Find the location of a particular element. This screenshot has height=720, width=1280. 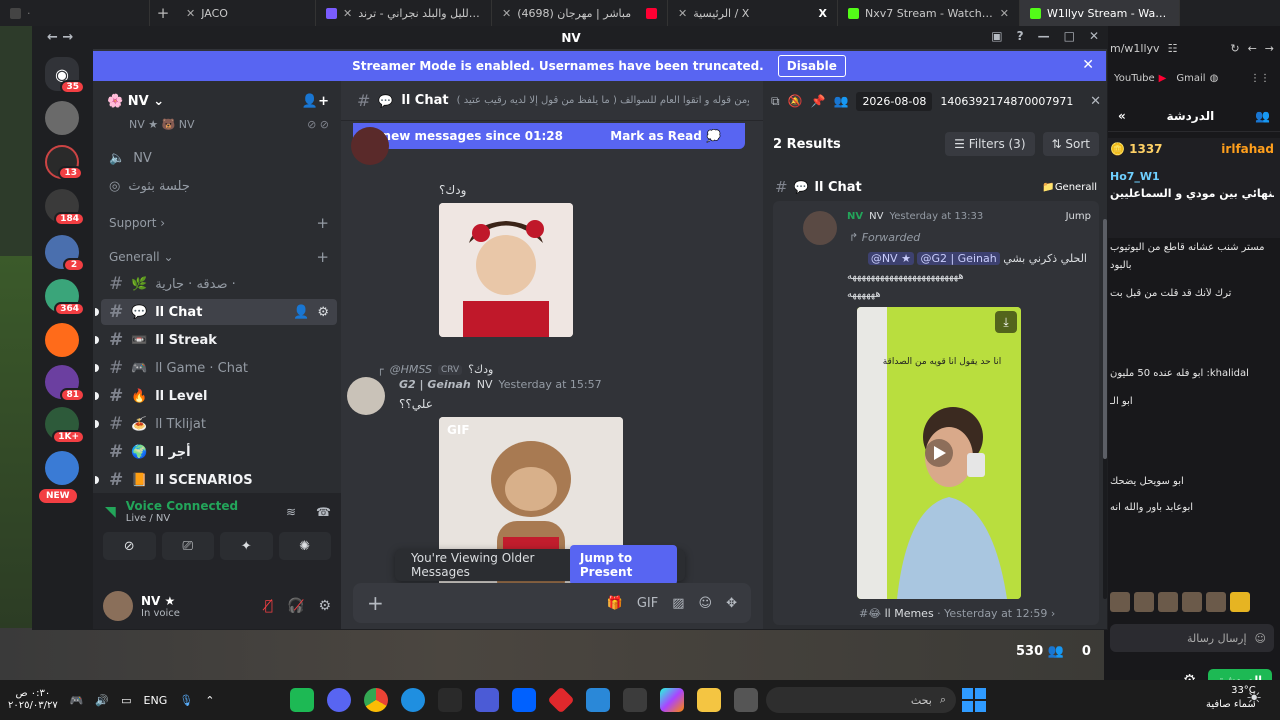

category-general: Generall ⌄ + is located at coordinates (219, 257).